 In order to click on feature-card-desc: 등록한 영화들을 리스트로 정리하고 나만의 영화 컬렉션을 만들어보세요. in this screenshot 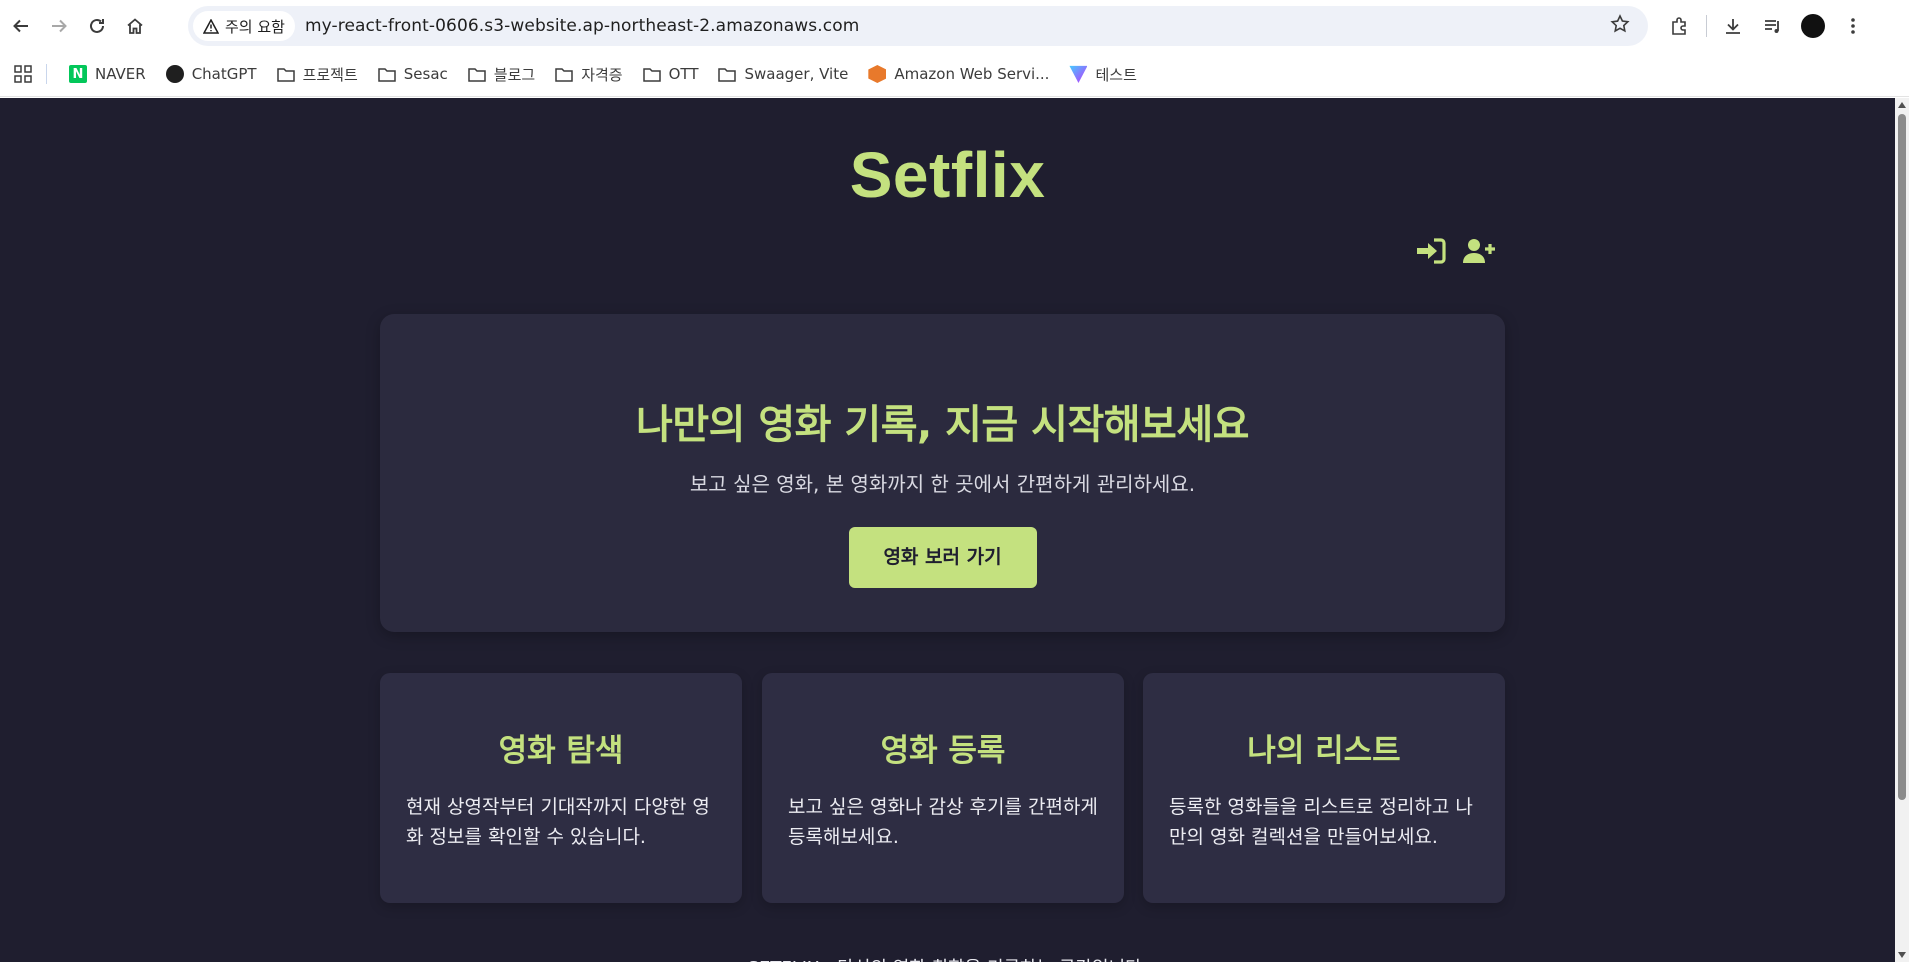, I will do `click(1321, 822)`.